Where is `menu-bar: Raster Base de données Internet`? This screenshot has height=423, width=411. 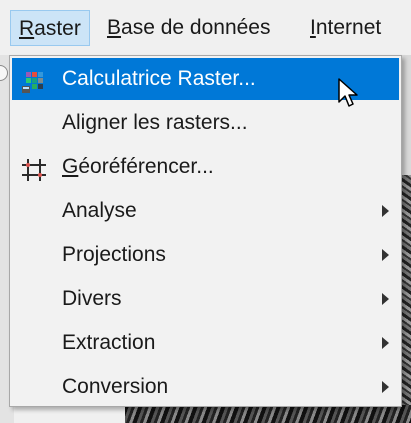
menu-bar: Raster Base de données Internet is located at coordinates (205, 27).